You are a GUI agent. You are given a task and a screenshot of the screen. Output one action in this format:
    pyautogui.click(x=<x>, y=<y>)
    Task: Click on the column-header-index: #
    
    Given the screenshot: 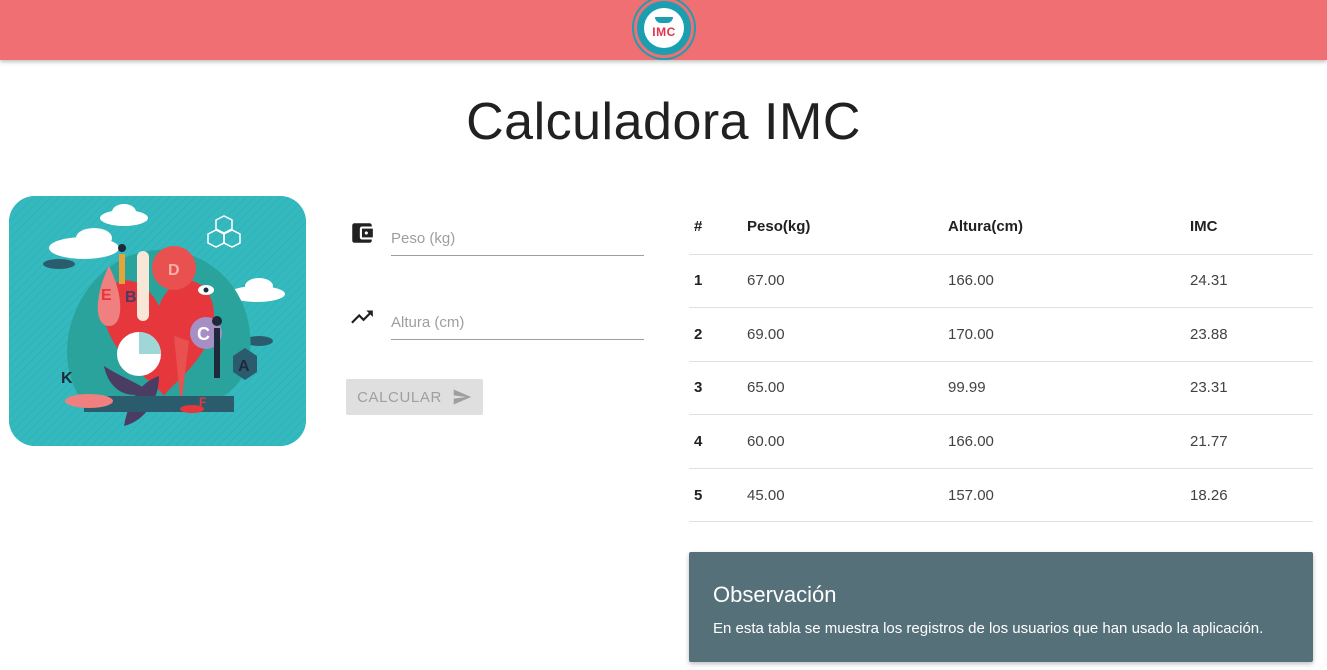 What is the action you would take?
    pyautogui.click(x=718, y=227)
    